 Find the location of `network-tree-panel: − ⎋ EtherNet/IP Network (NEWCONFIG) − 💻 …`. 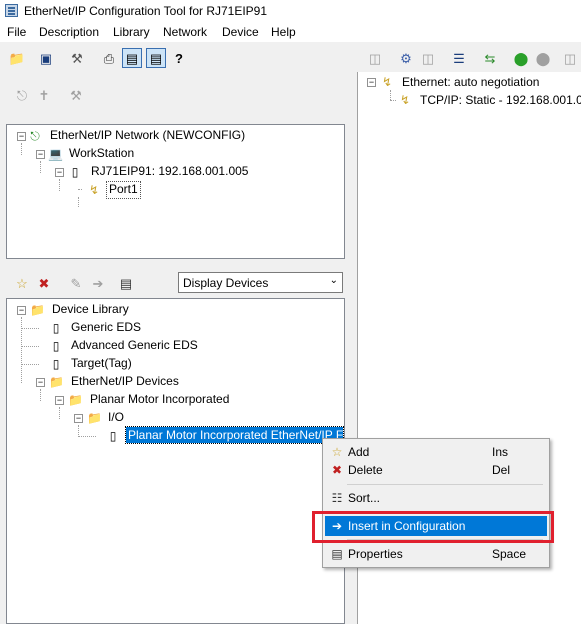

network-tree-panel: − ⎋ EtherNet/IP Network (NEWCONFIG) − 💻 … is located at coordinates (175, 191).